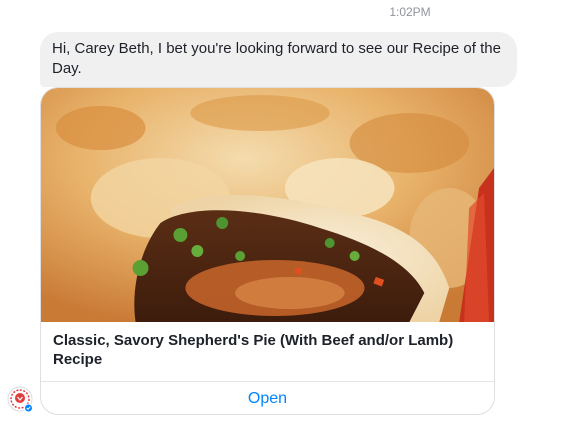 Image resolution: width=574 pixels, height=427 pixels. I want to click on timestamp: 1:02PM, so click(410, 12).